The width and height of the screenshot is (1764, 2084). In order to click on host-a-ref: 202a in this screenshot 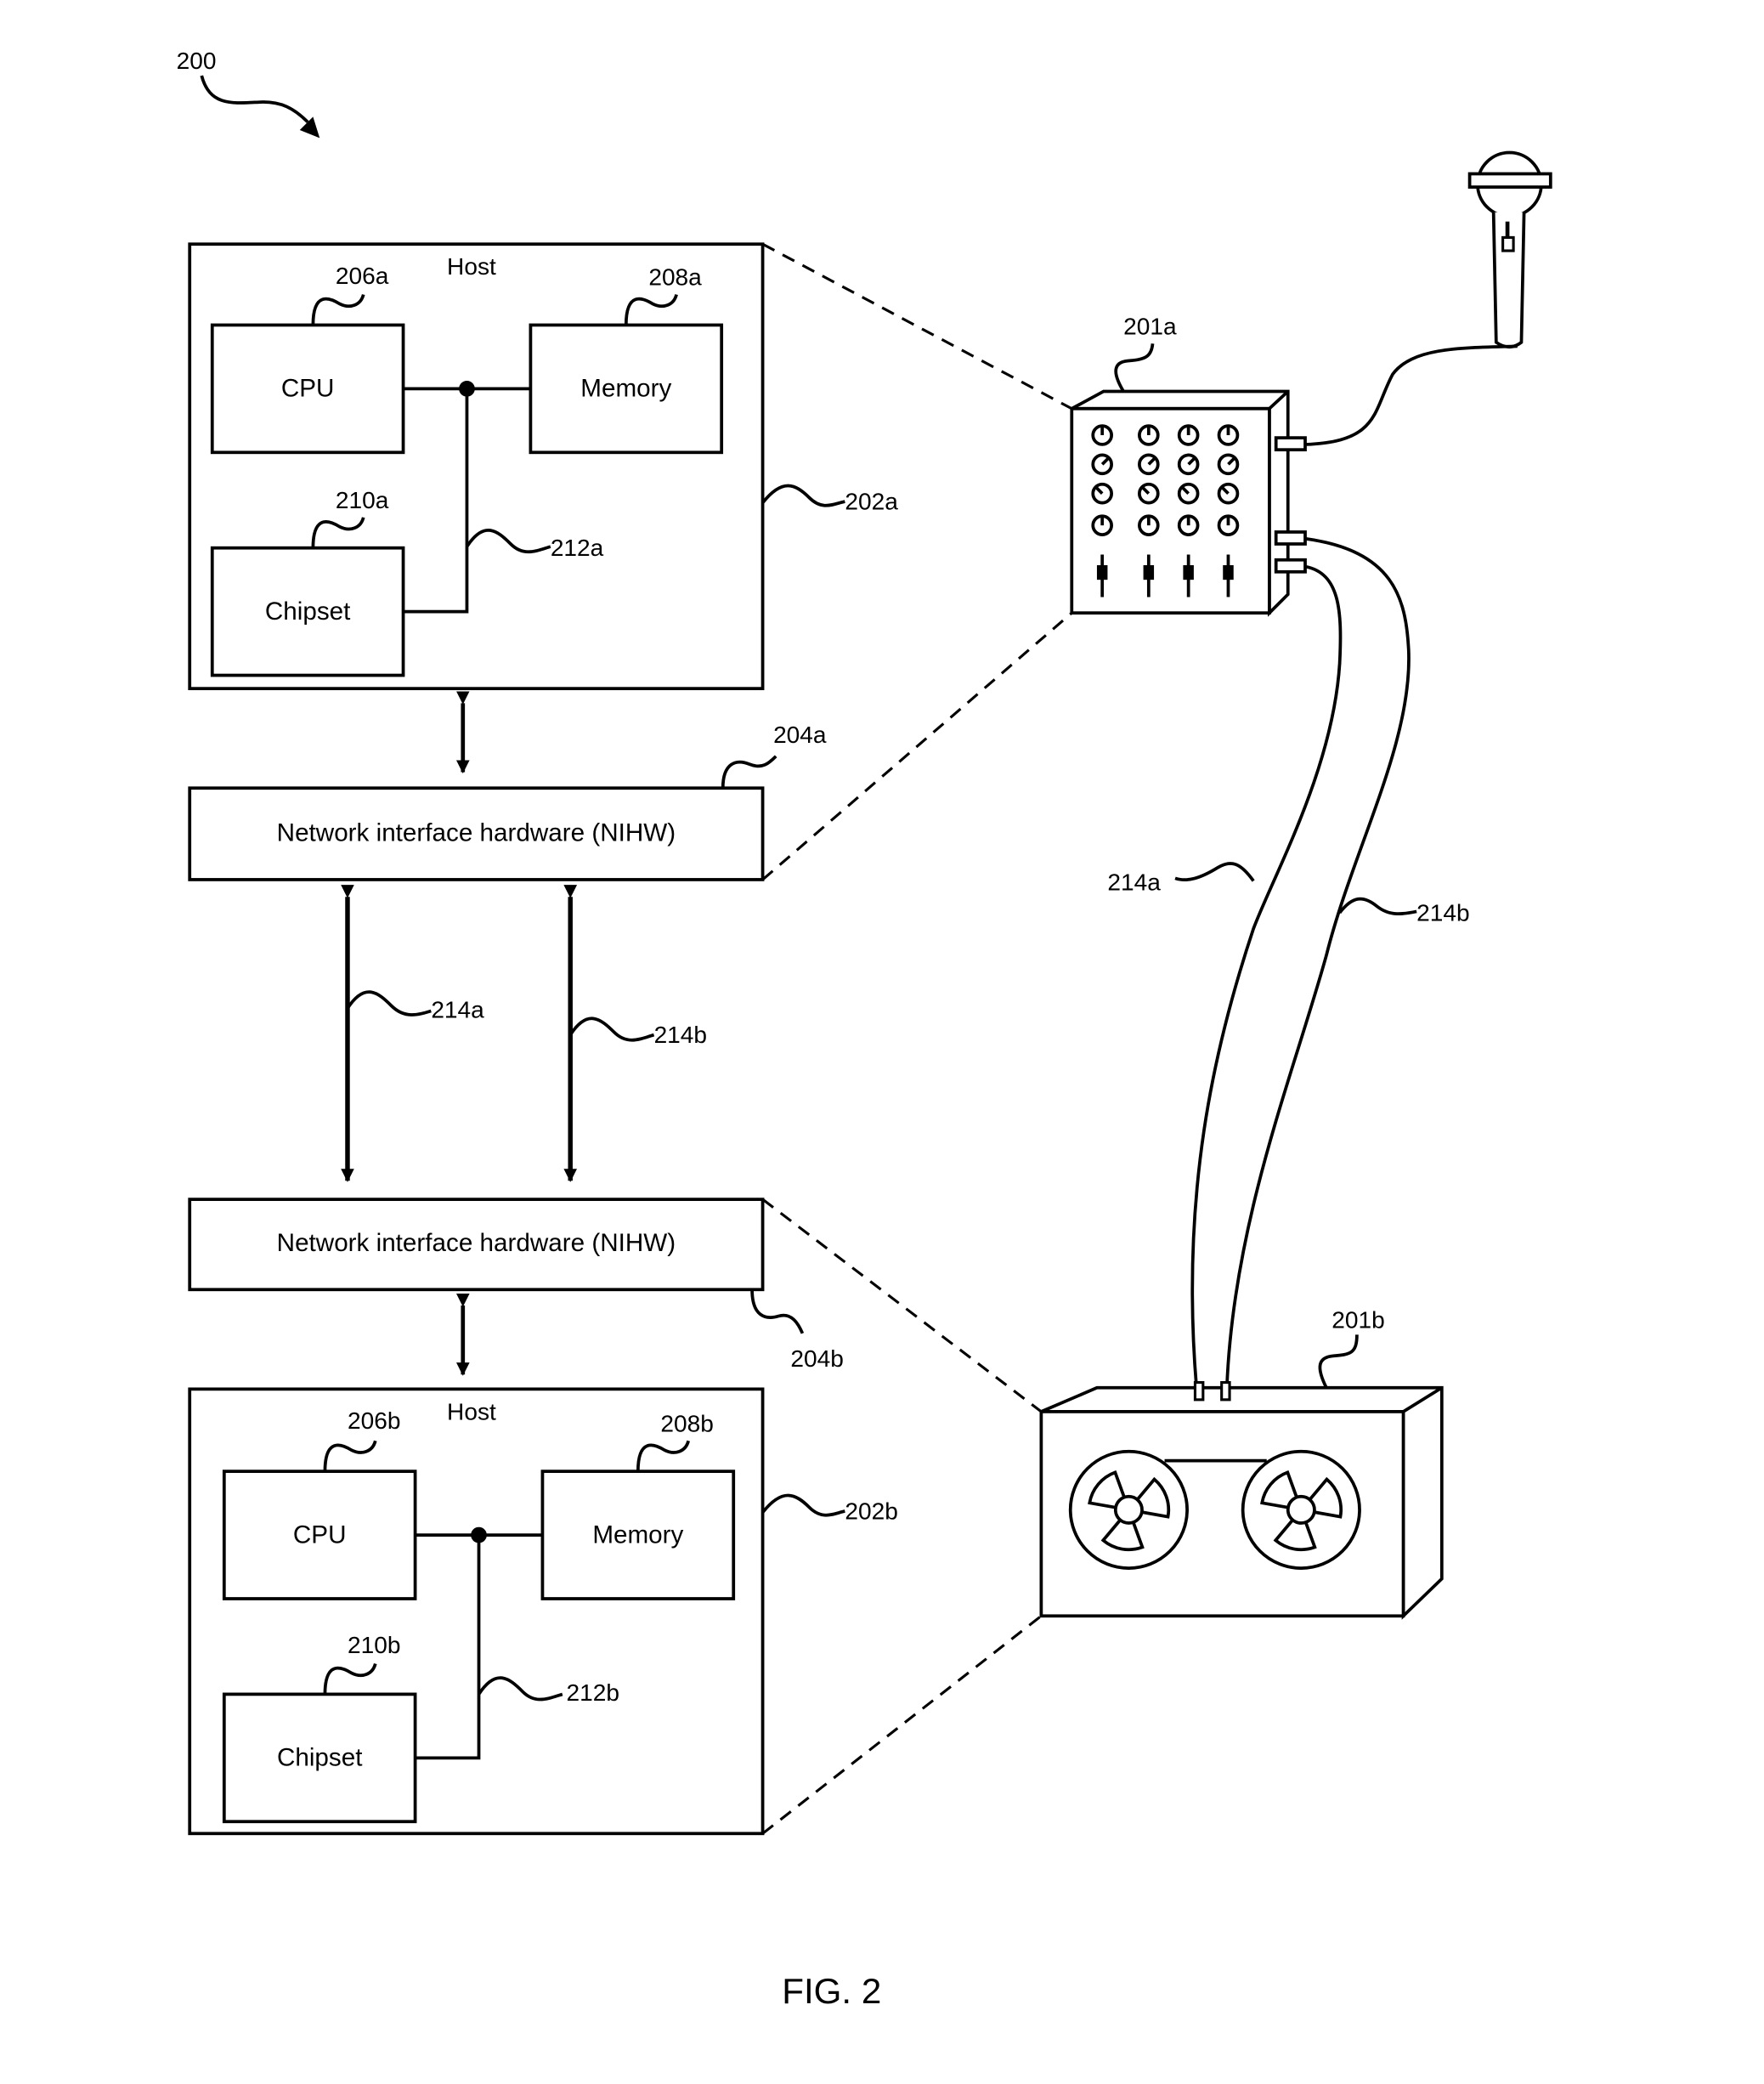, I will do `click(871, 501)`.